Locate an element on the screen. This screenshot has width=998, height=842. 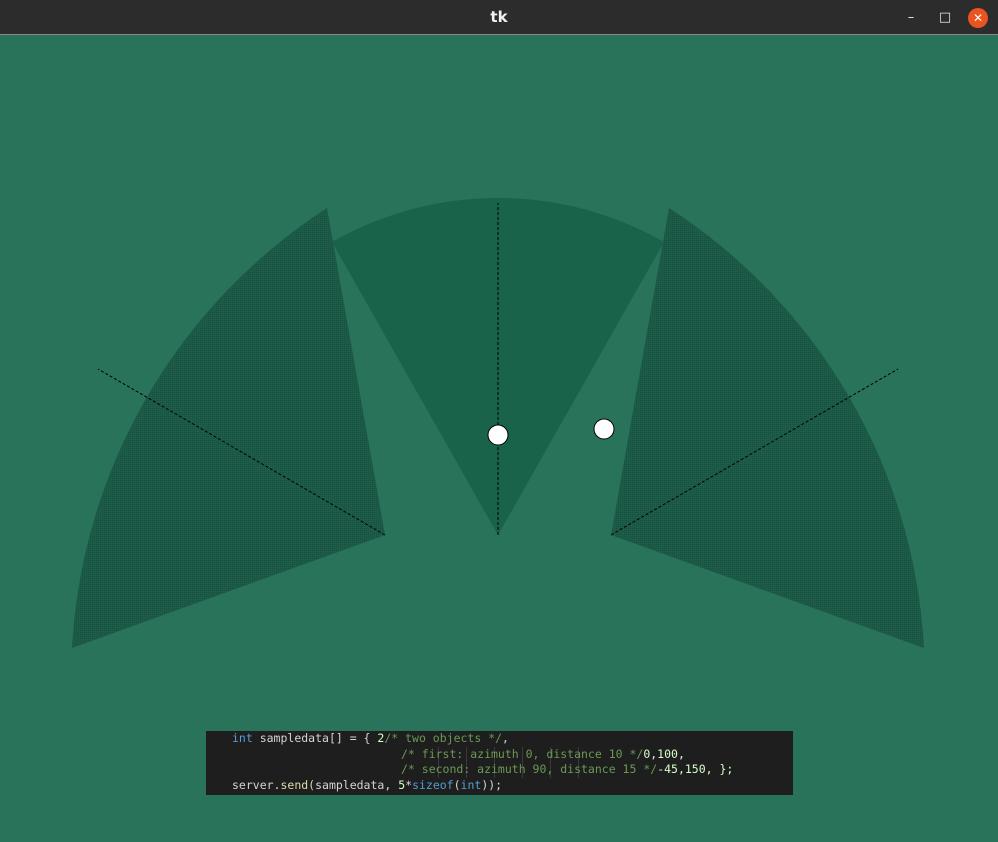
minimize-icon: – is located at coordinates (911, 17).